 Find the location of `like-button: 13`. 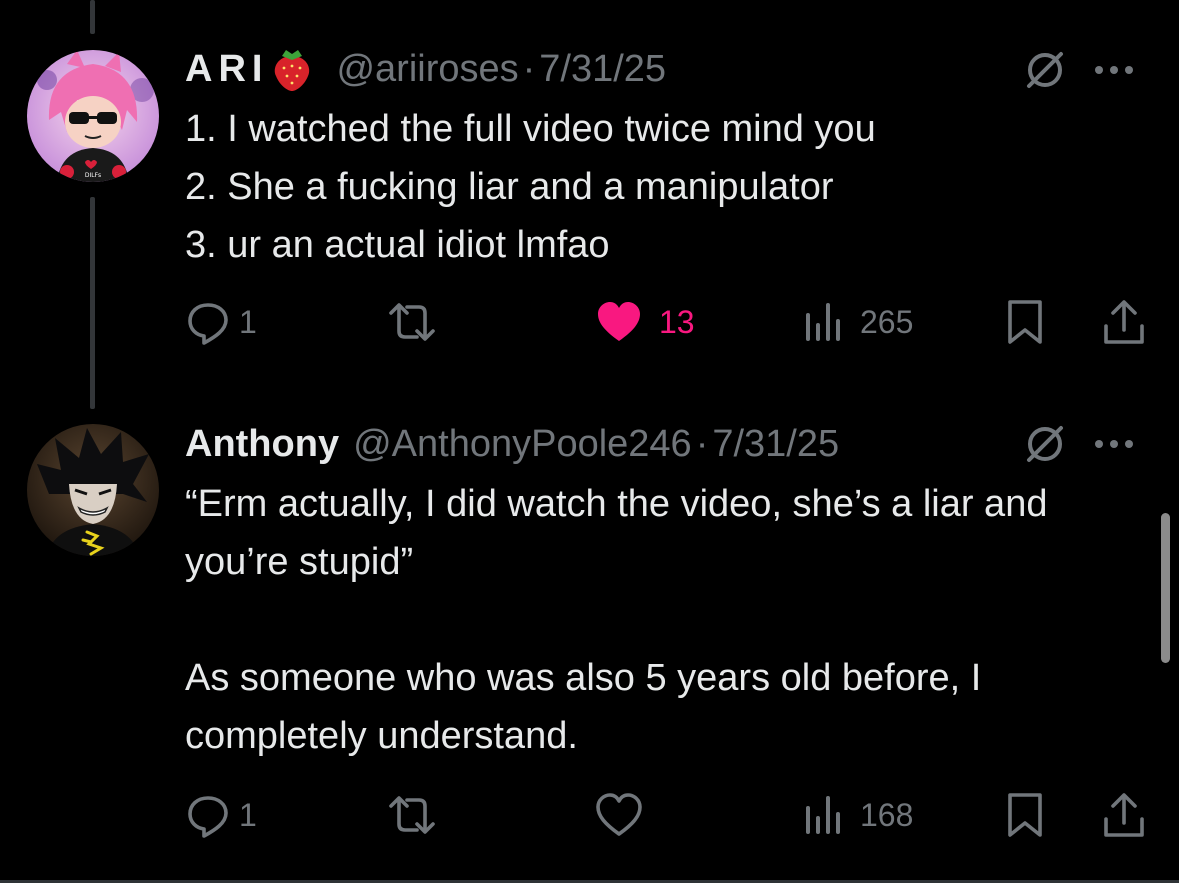

like-button: 13 is located at coordinates (645, 322).